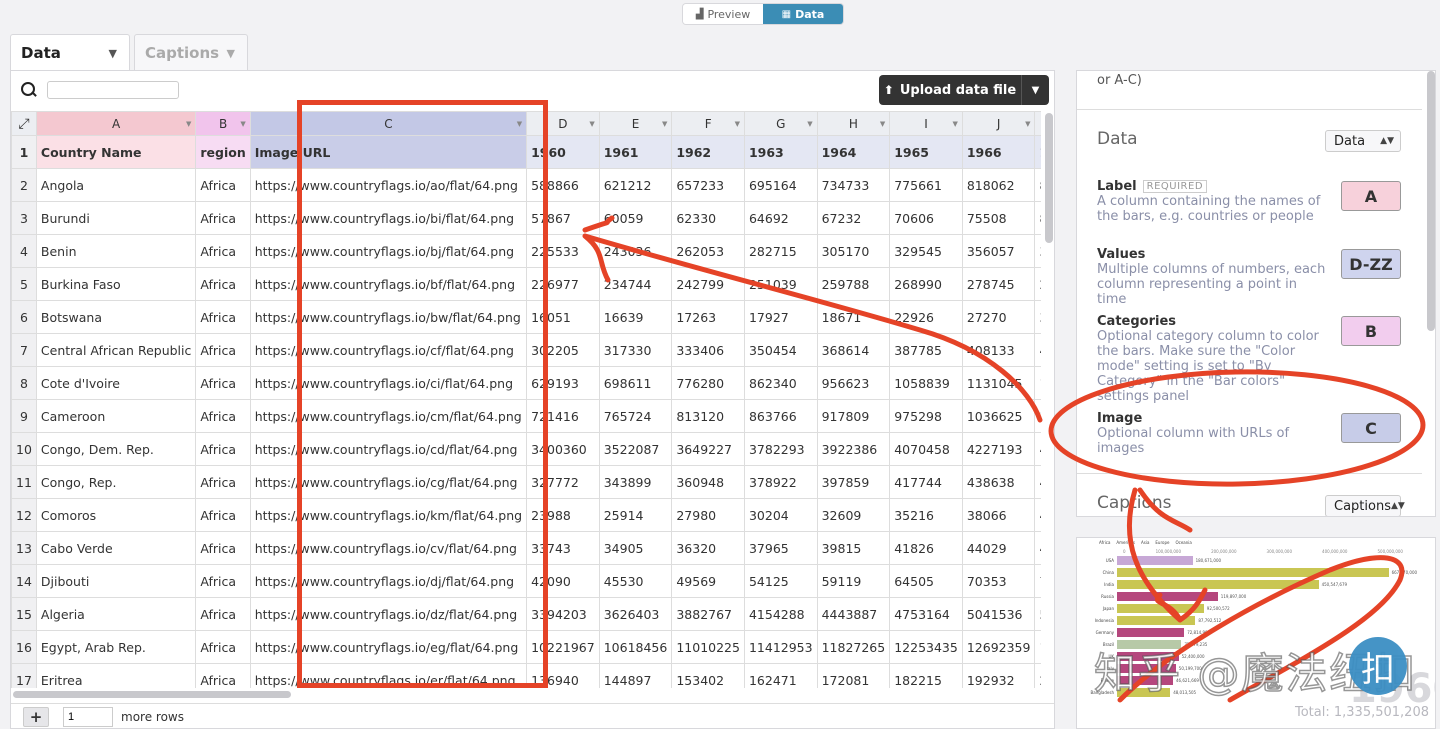 The height and width of the screenshot is (729, 1440). What do you see at coordinates (1037, 152) in the screenshot?
I see `header-cell: 1` at bounding box center [1037, 152].